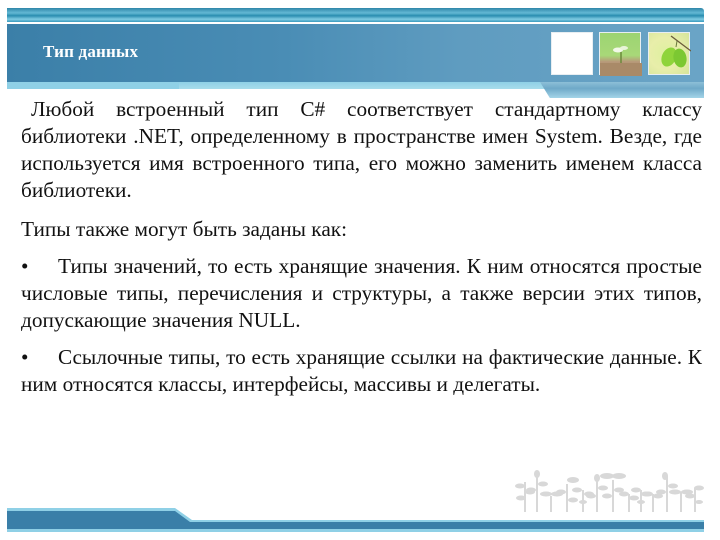 This screenshot has height=540, width=720. Describe the element at coordinates (669, 53) in the screenshot. I see `leaves-image` at that location.